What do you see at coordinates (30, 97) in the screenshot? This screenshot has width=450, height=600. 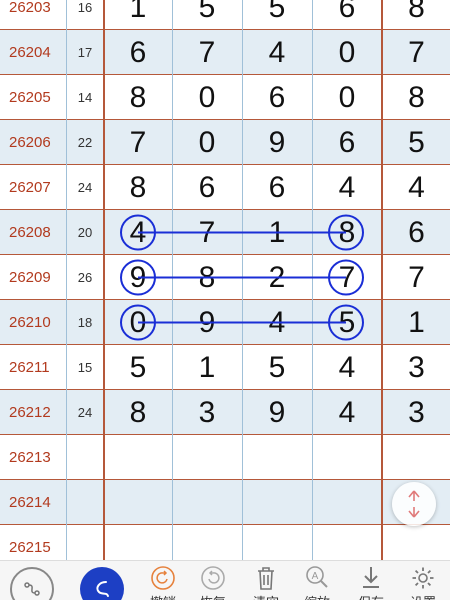 I see `issue-number: 26205` at bounding box center [30, 97].